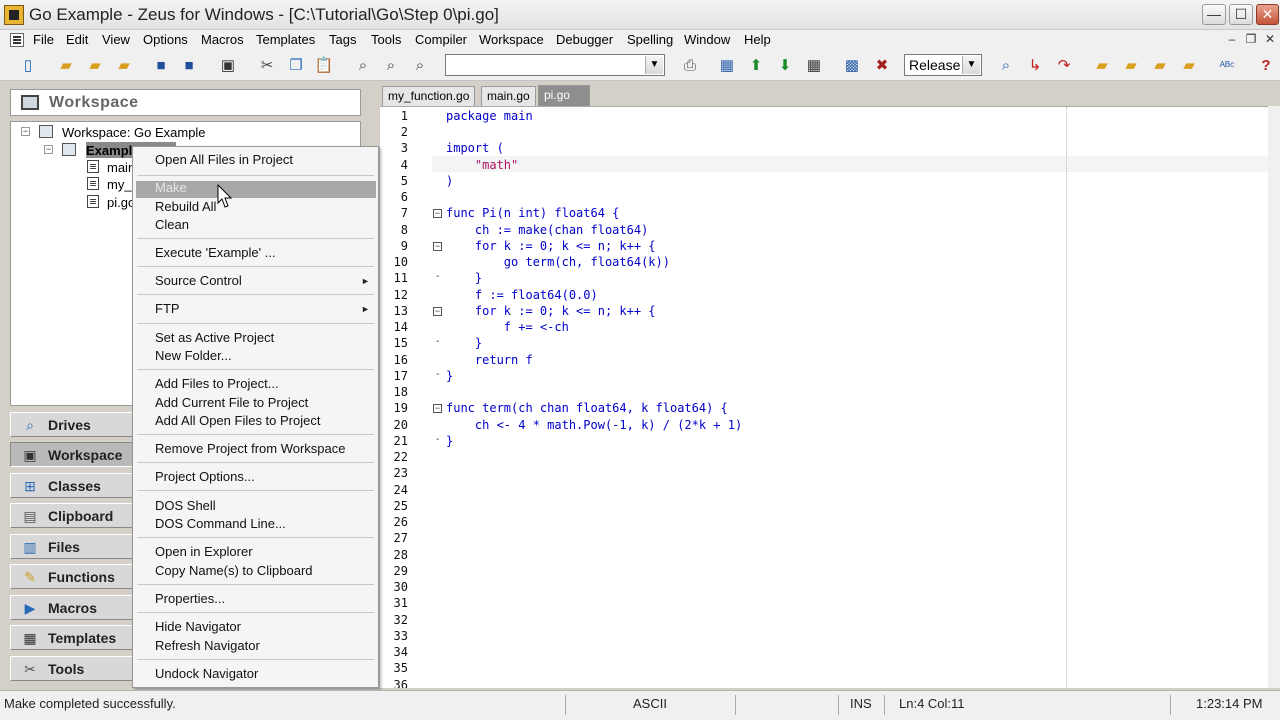  Describe the element at coordinates (234, 570) in the screenshot. I see `ctx-copy-names: Copy Name(s) to Clipboard` at that location.